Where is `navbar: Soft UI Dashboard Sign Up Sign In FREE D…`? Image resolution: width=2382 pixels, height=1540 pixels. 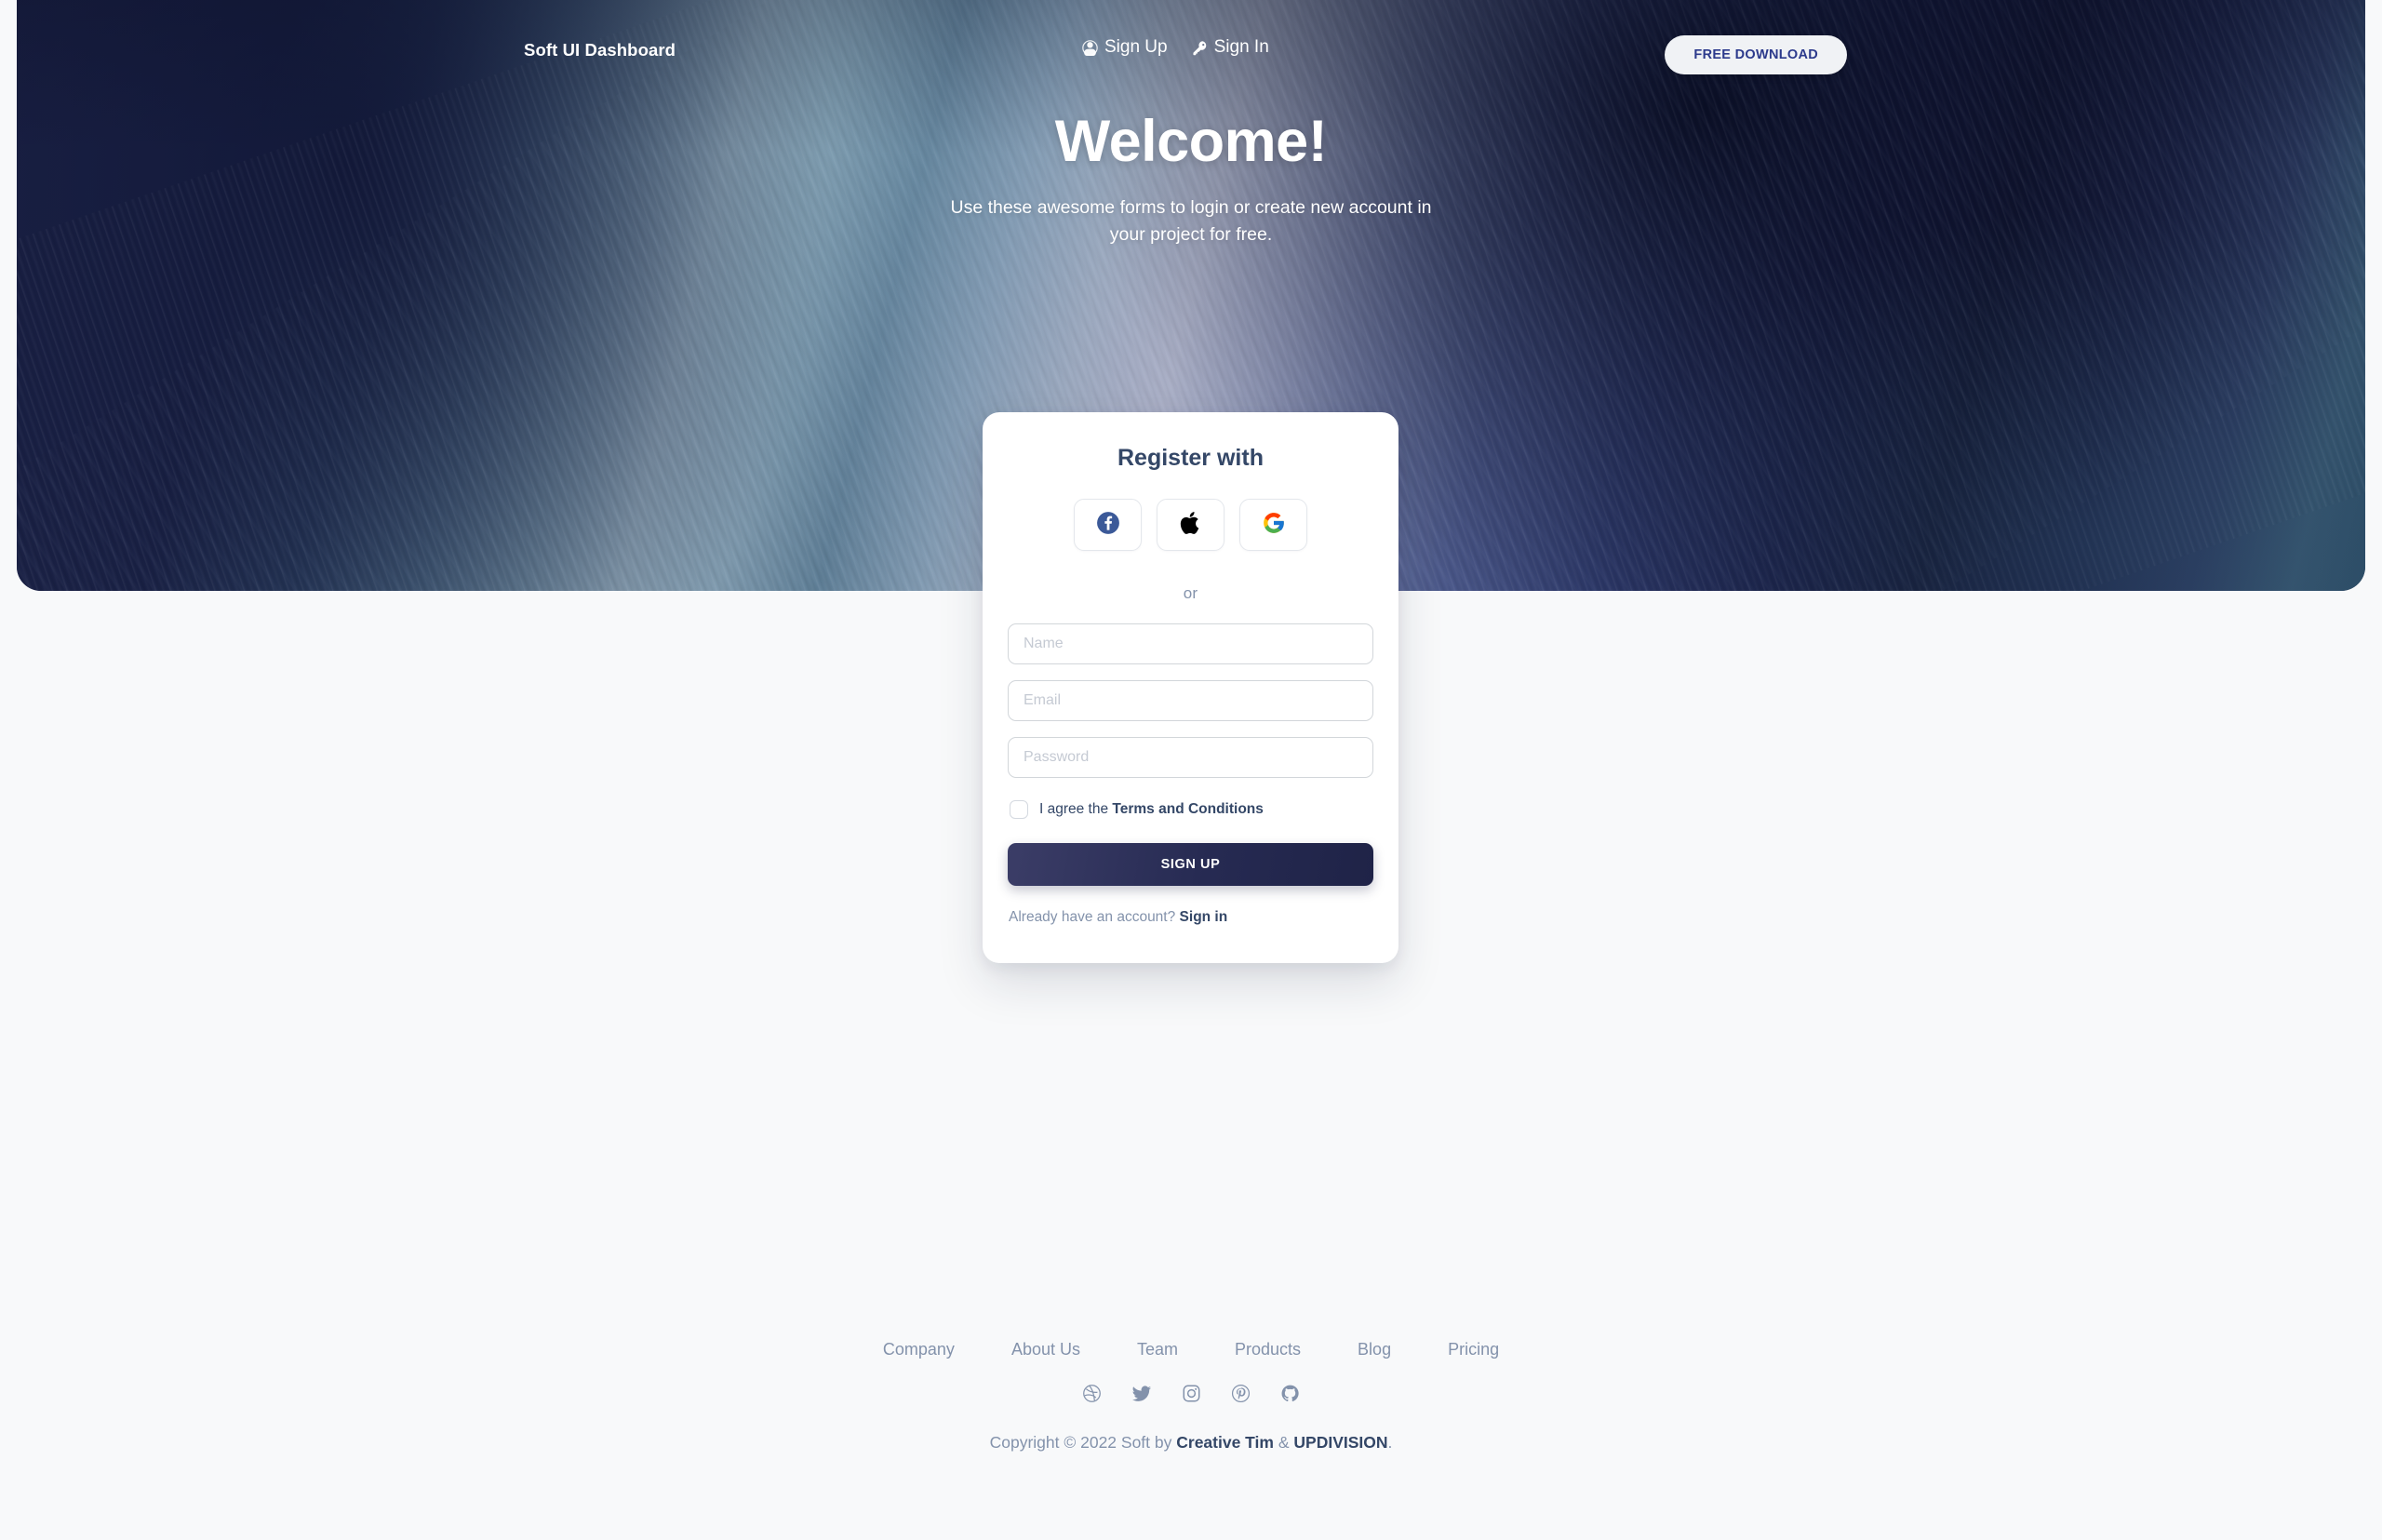
navbar: Soft UI Dashboard Sign Up Sign In FREE D… is located at coordinates (1191, 43).